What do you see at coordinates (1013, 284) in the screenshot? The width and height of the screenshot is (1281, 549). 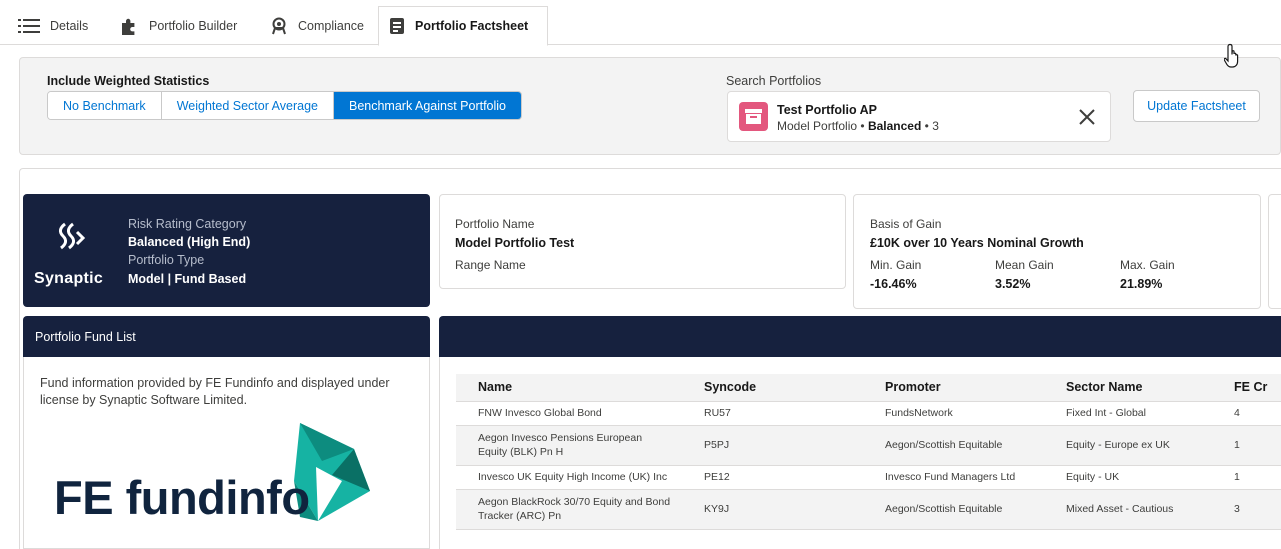 I see `mean-gain-value: 3.52%` at bounding box center [1013, 284].